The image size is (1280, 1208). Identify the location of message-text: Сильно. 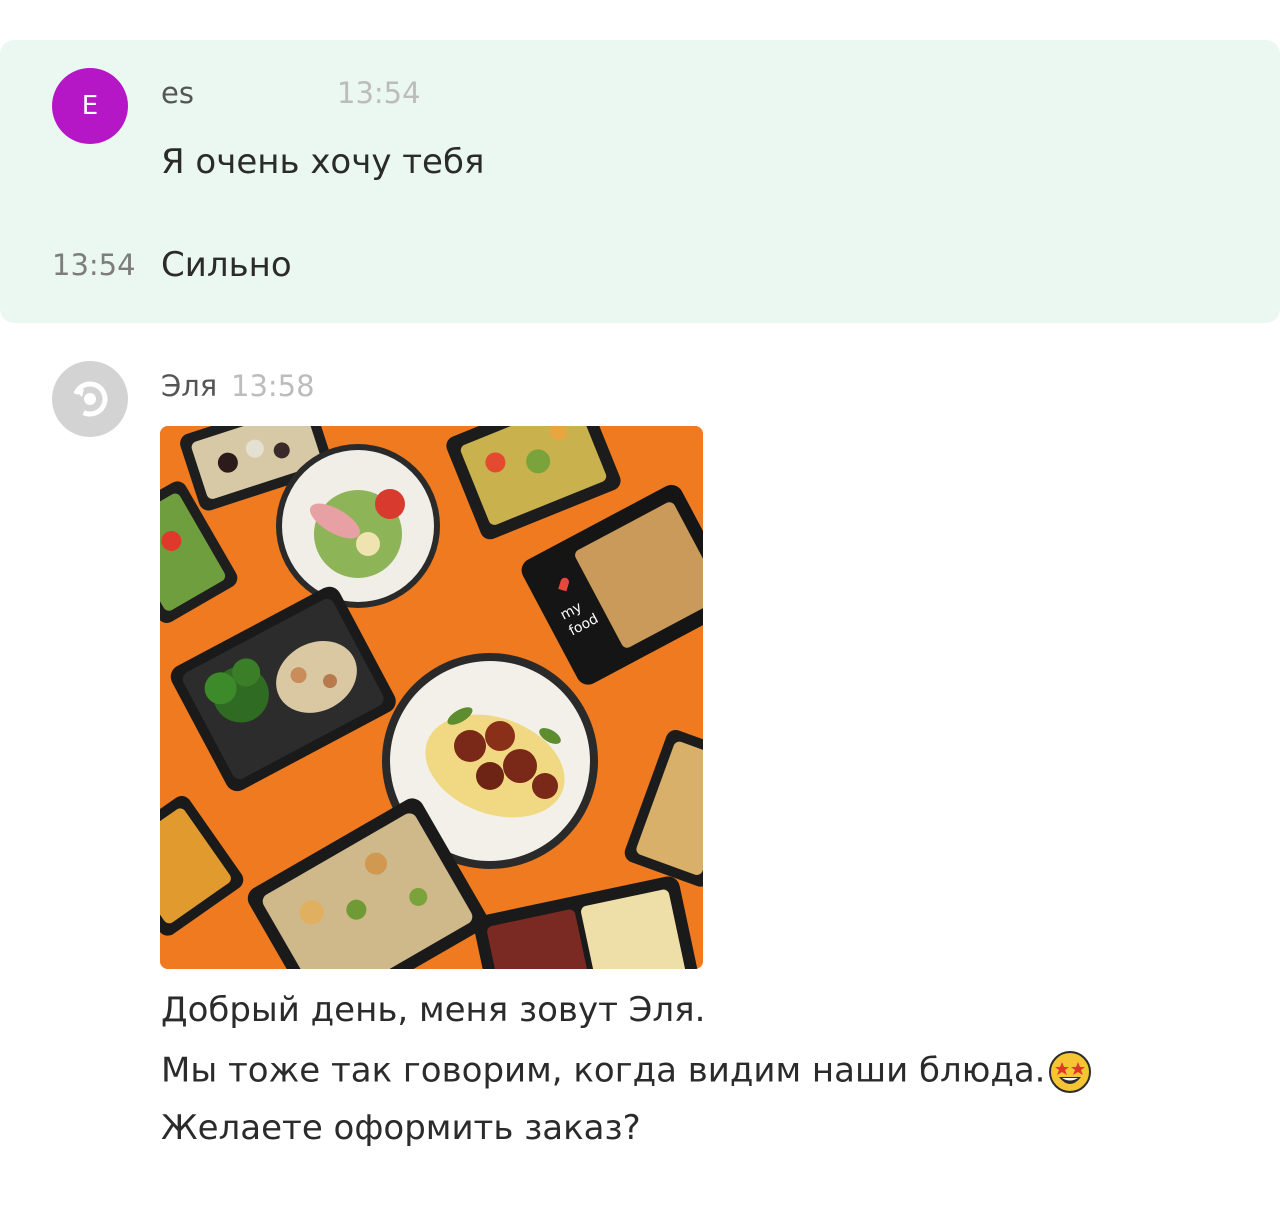
(226, 265).